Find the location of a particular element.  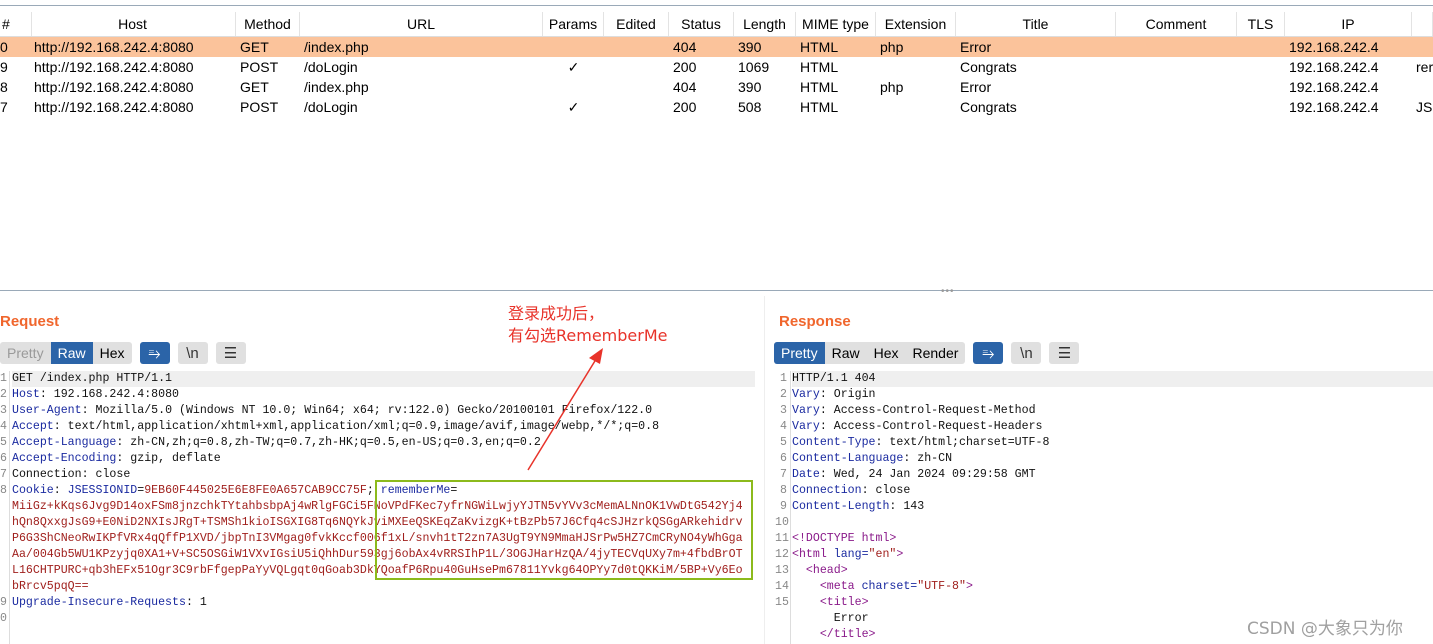

watermark: CSDN @大象只为你 is located at coordinates (1325, 629).